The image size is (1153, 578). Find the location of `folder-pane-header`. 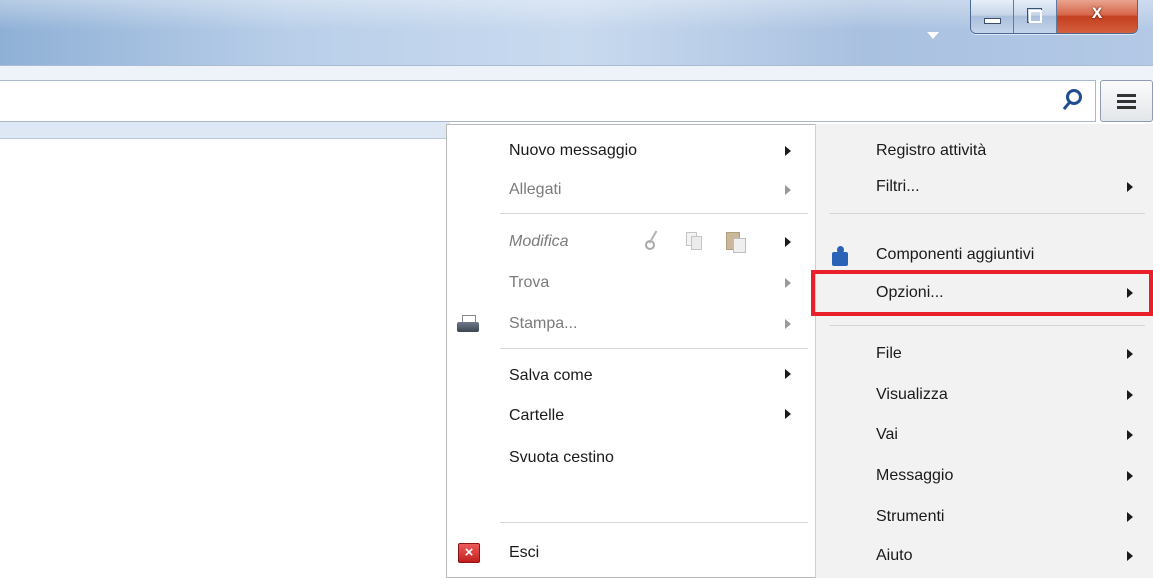

folder-pane-header is located at coordinates (225, 130).